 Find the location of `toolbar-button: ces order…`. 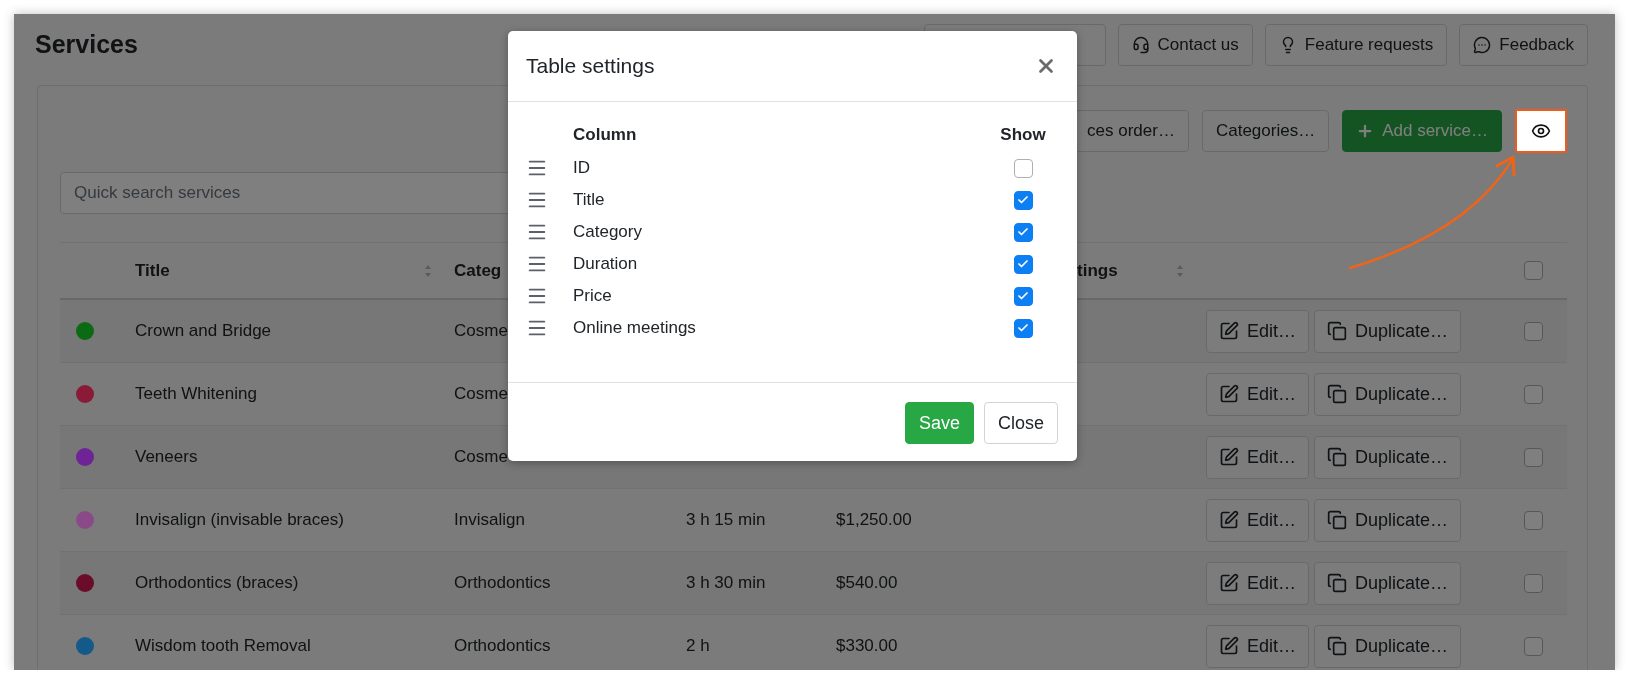

toolbar-button: ces order… is located at coordinates (1131, 131).